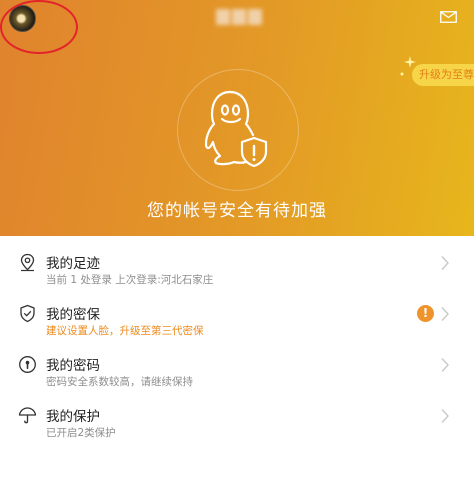 The image size is (474, 477). What do you see at coordinates (27, 415) in the screenshot?
I see `umbrella-icon` at bounding box center [27, 415].